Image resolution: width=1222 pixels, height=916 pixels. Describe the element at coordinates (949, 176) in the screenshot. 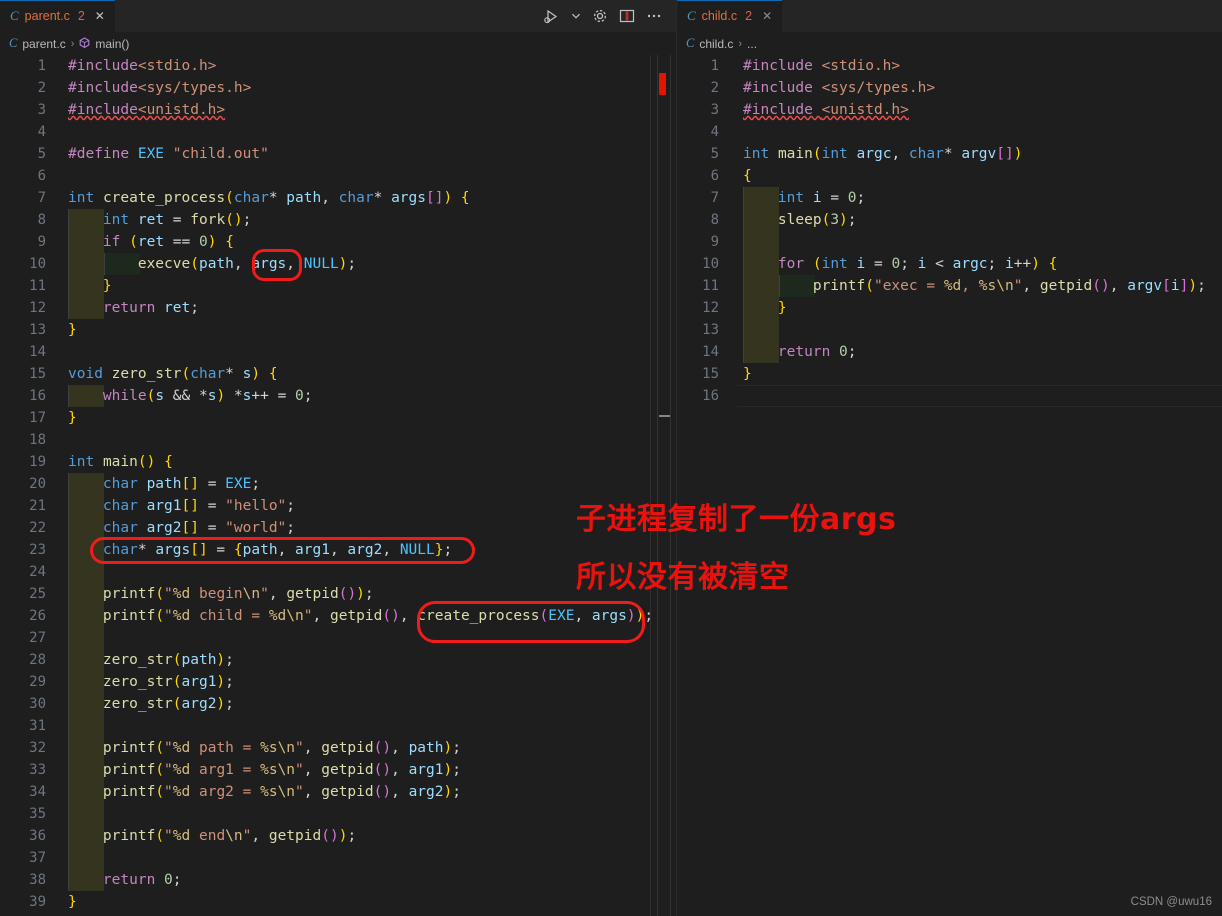

I see `code-line: 6{` at that location.